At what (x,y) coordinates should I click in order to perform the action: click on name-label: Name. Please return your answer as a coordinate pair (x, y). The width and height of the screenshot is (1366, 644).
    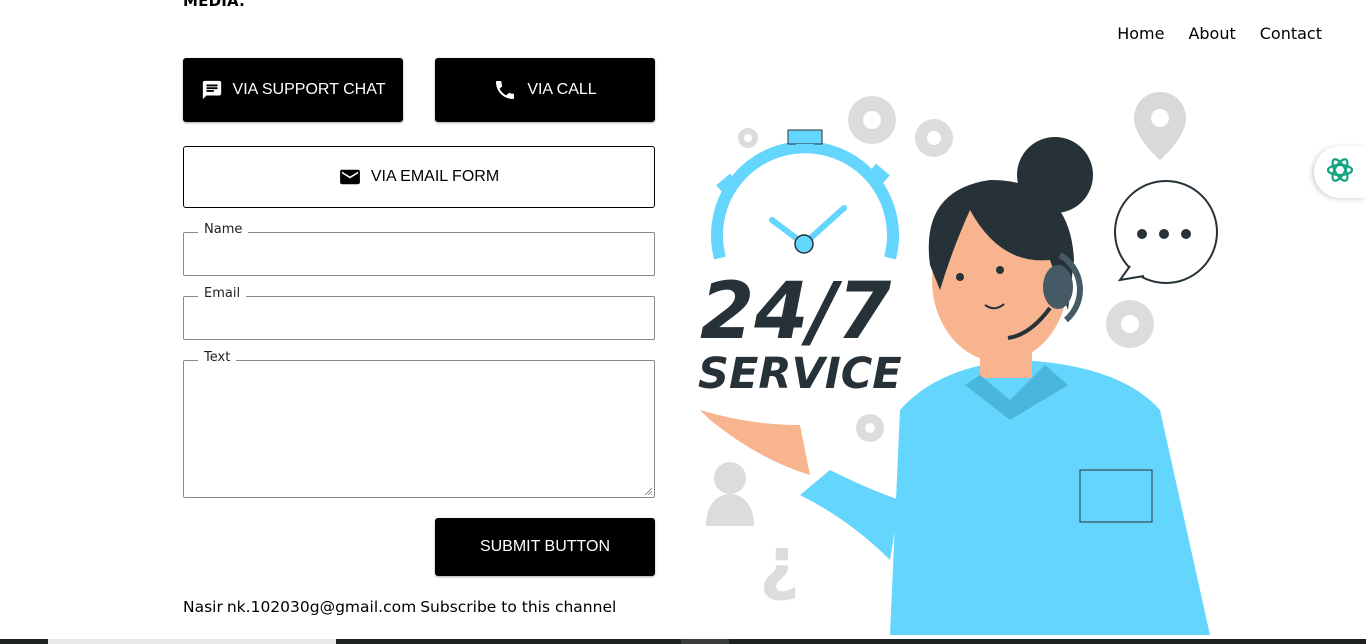
    Looking at the image, I should click on (223, 229).